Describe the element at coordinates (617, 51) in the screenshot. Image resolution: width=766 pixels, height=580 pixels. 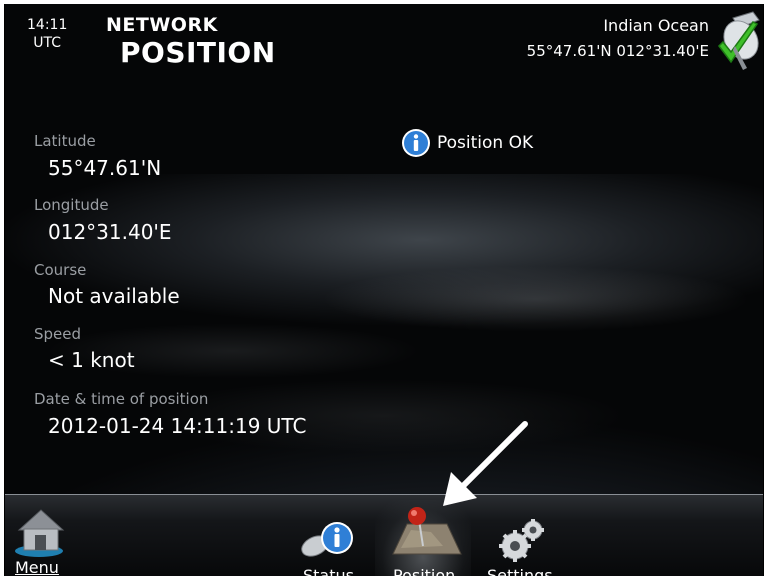
I see `header-coordinates: 55°47.61'N 012°31.40'E` at that location.